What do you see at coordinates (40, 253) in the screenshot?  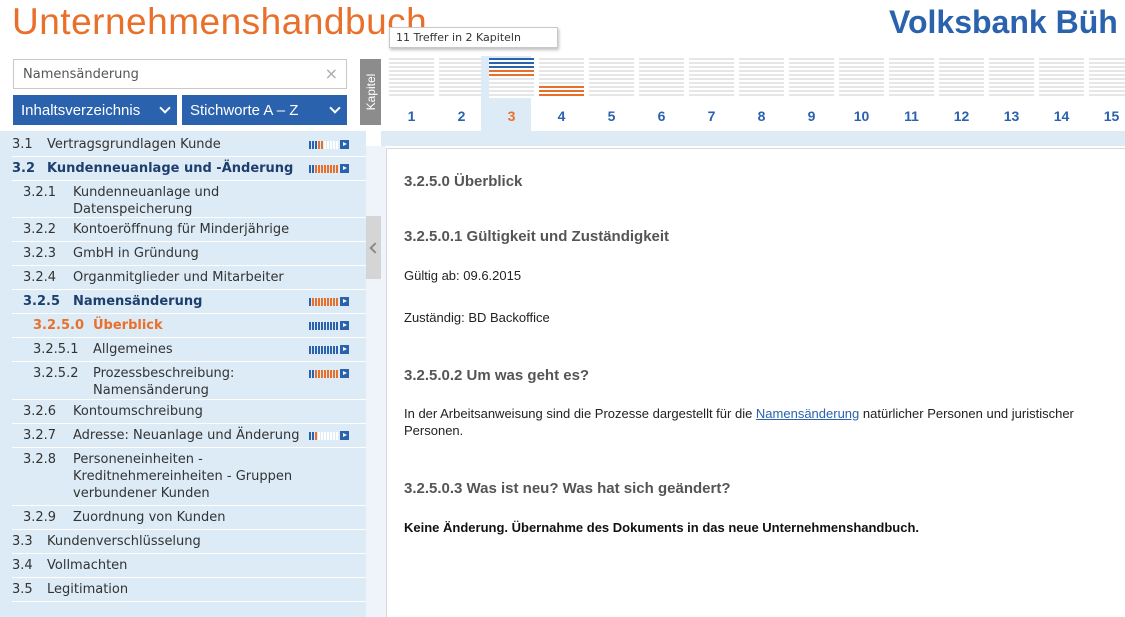 I see `toc-item-number: 3.2.3` at bounding box center [40, 253].